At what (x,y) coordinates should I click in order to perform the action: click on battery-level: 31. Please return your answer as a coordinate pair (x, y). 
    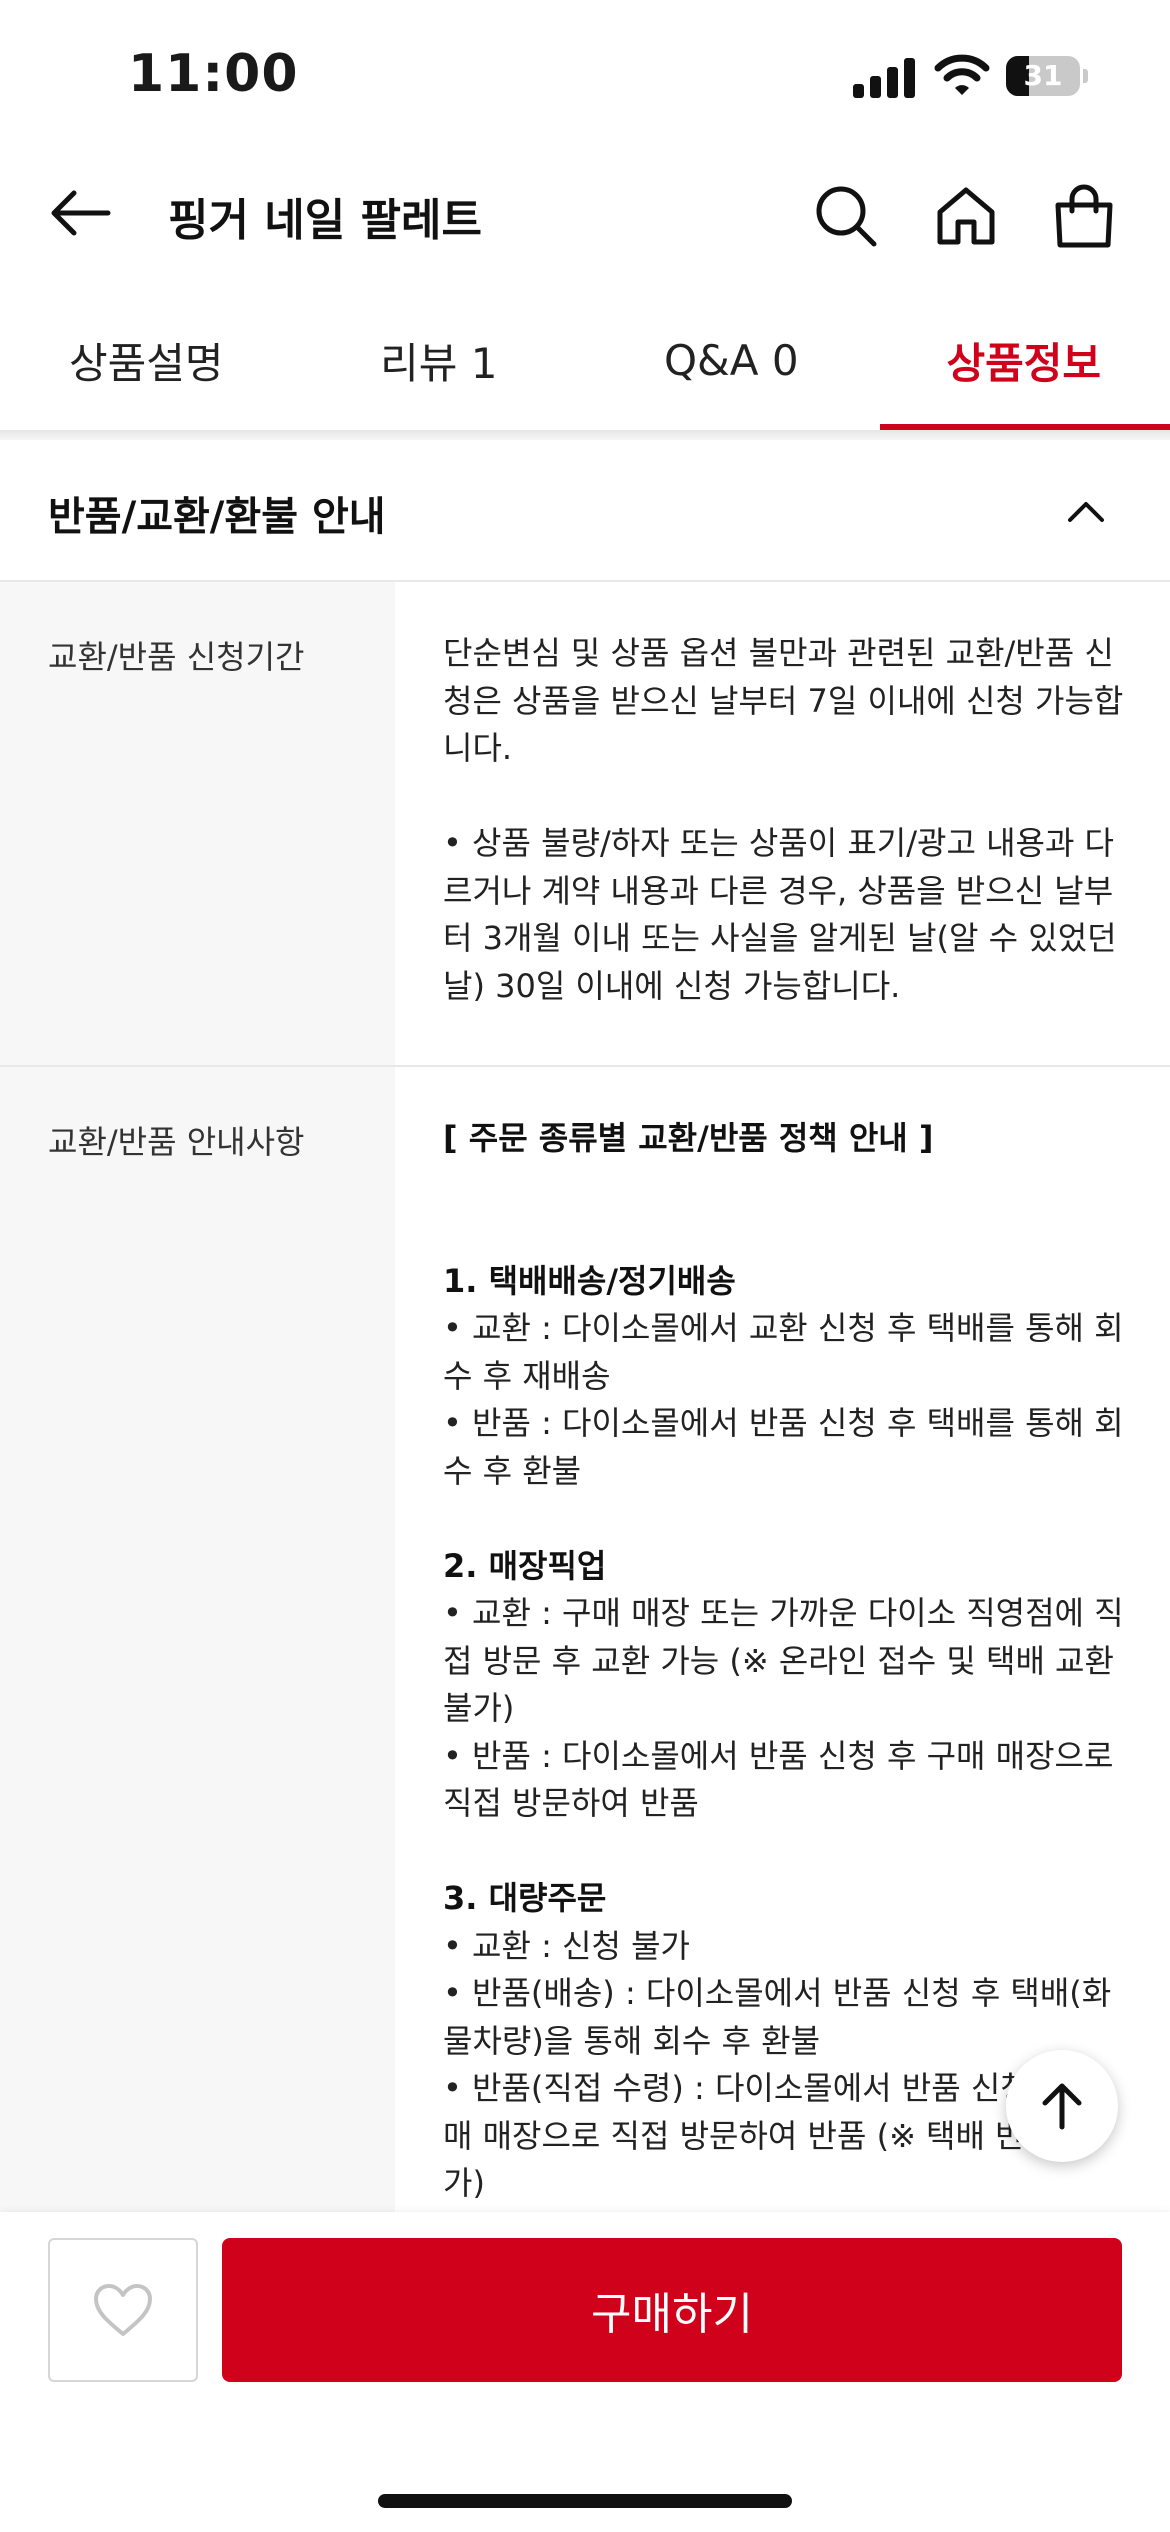
    Looking at the image, I should click on (1043, 75).